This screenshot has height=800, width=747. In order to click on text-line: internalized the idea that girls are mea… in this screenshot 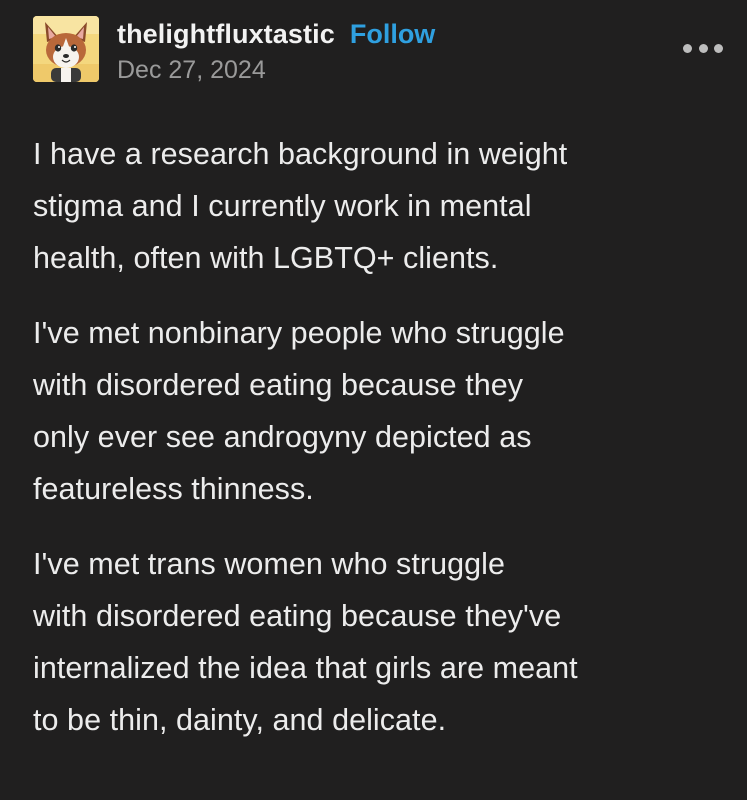, I will do `click(305, 668)`.